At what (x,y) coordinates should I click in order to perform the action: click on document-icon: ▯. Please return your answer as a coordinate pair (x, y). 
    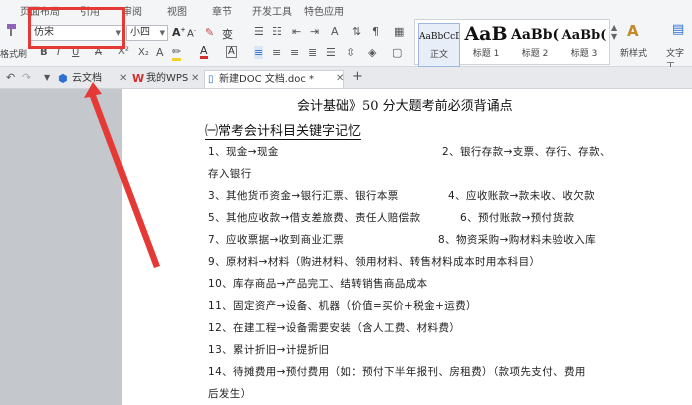
    Looking at the image, I should click on (211, 79).